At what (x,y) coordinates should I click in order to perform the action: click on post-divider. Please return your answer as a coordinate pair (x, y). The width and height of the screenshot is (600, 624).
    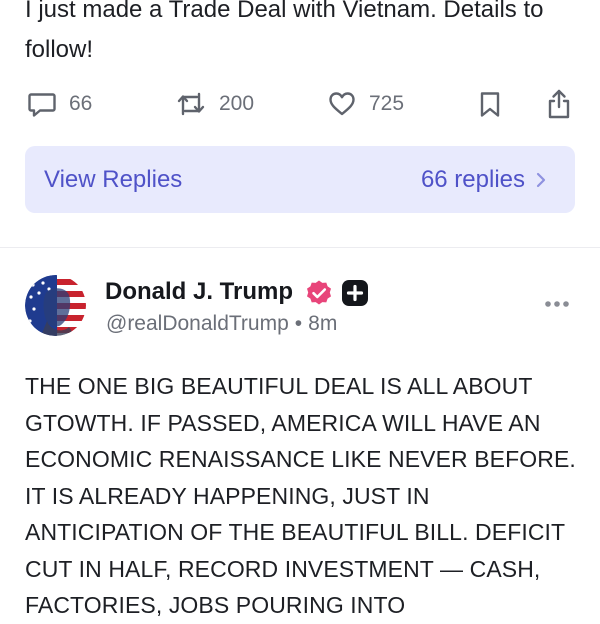
    Looking at the image, I should click on (300, 247).